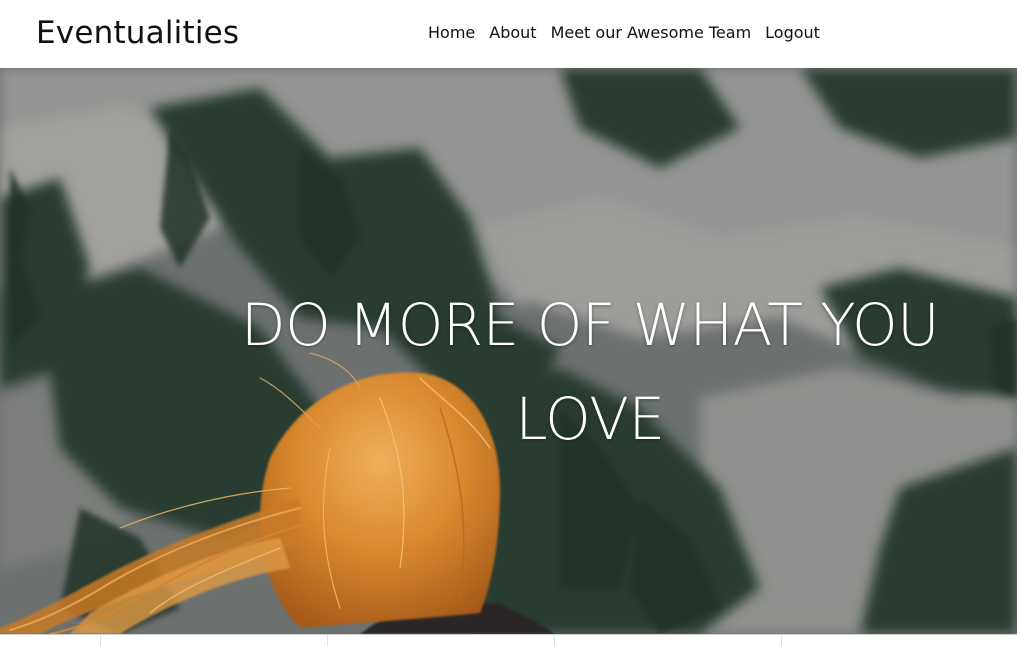 This screenshot has height=646, width=1017. What do you see at coordinates (651, 33) in the screenshot?
I see `nav-team-link: Meet our Awesome Team` at bounding box center [651, 33].